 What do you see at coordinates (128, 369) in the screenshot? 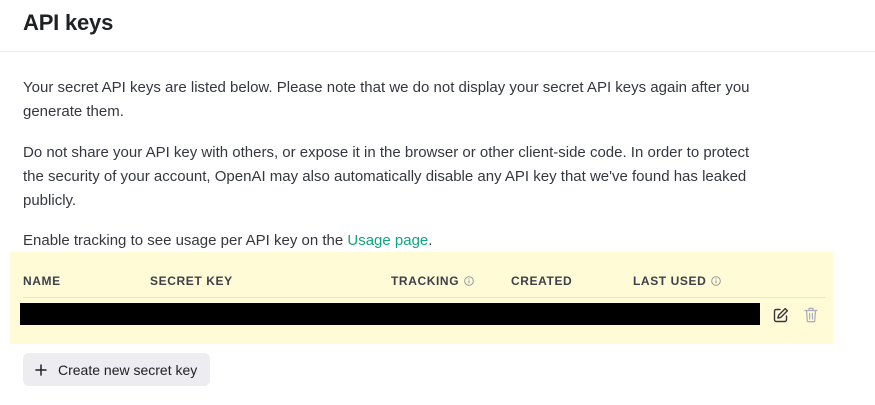
I see `create-new-secret-key-label: Create new secret key` at bounding box center [128, 369].